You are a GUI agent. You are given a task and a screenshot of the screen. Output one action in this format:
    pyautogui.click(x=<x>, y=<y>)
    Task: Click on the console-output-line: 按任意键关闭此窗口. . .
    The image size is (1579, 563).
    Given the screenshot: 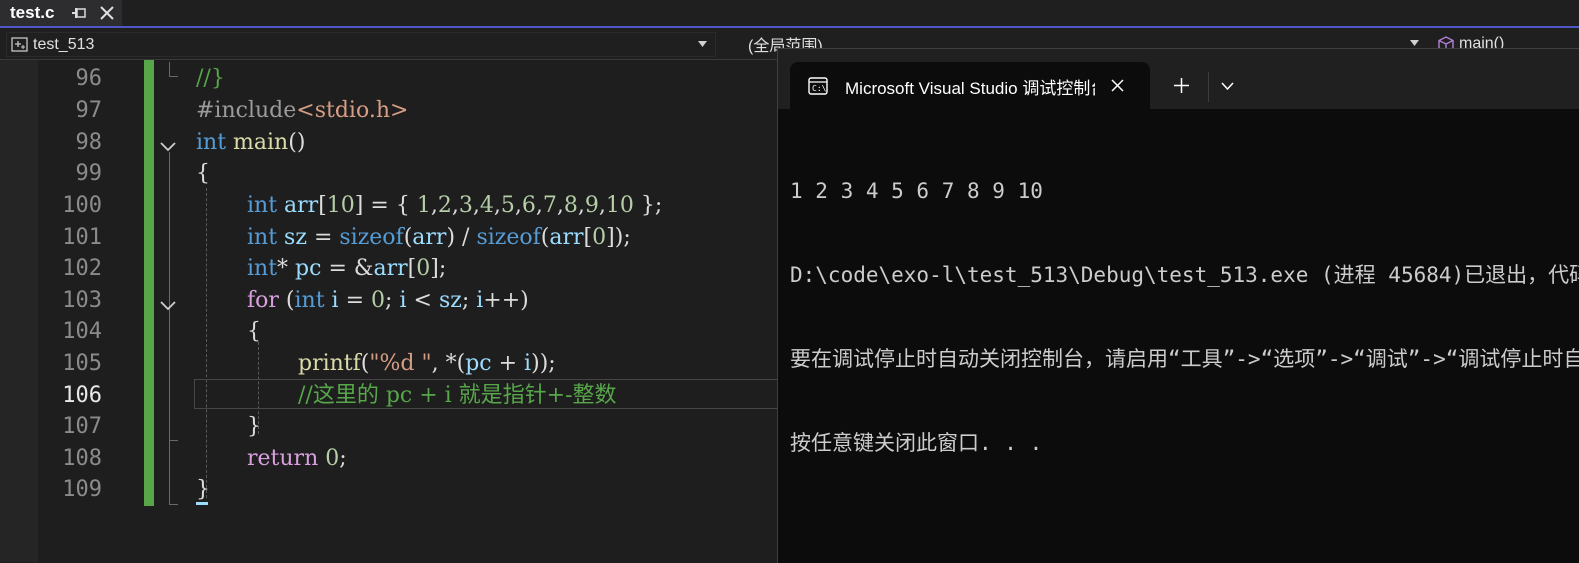 What is the action you would take?
    pyautogui.click(x=916, y=443)
    